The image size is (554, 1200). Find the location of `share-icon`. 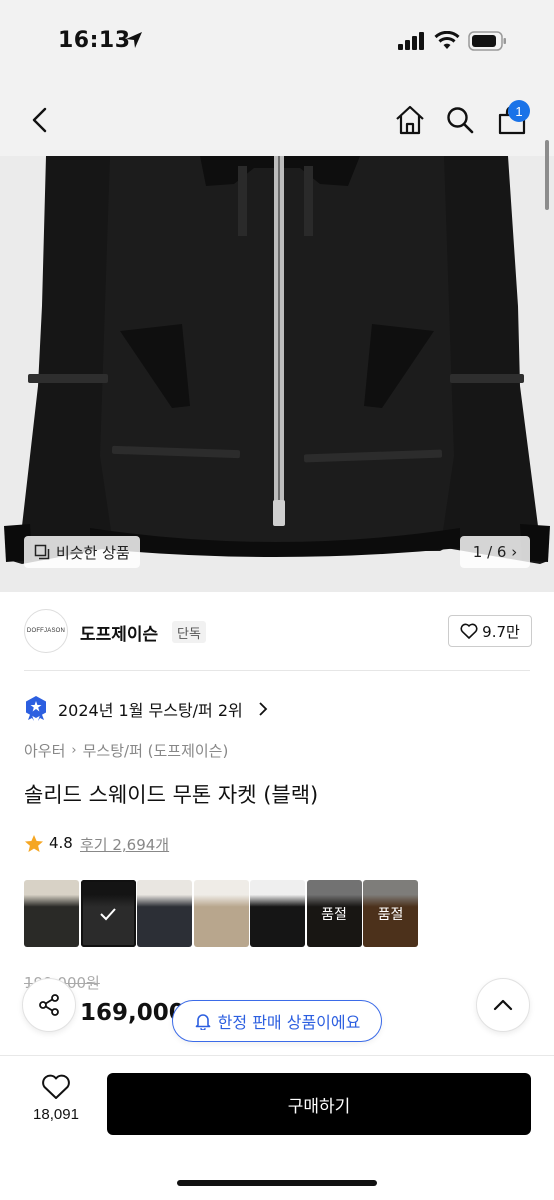

share-icon is located at coordinates (49, 1005).